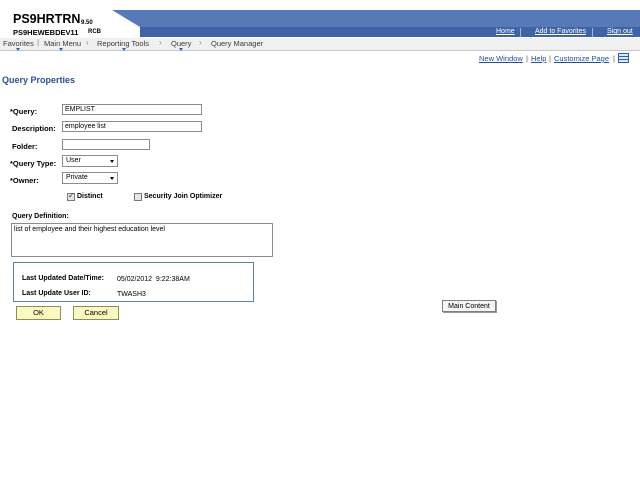 The image size is (640, 480). I want to click on last-updated-datetime-value: 05/02/2012 9:22:38AM, so click(153, 279).